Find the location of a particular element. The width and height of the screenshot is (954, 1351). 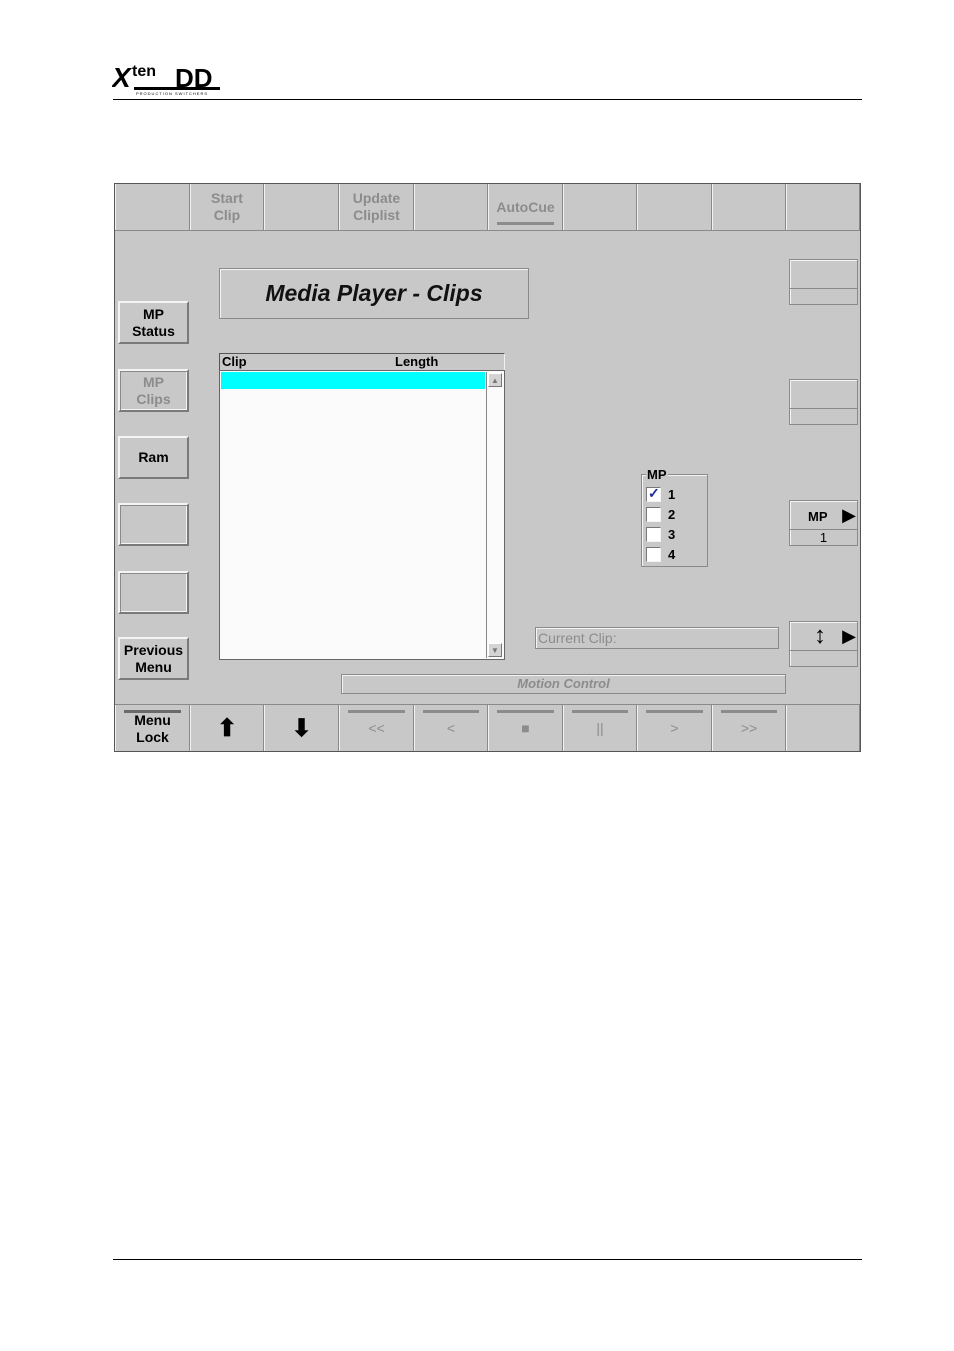

scroll-mode-button: ↕ ▶ is located at coordinates (823, 644).